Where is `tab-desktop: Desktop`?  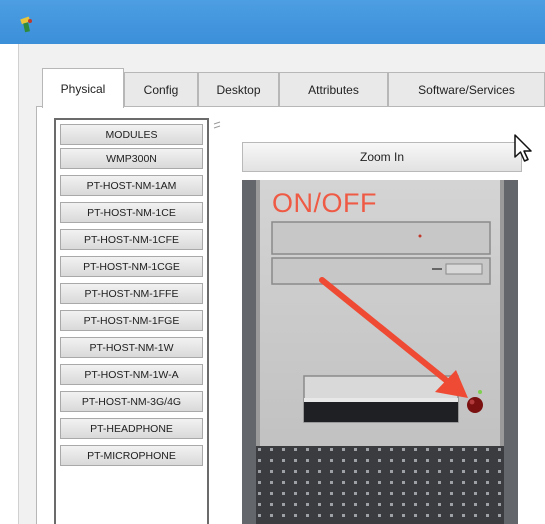 tab-desktop: Desktop is located at coordinates (238, 89).